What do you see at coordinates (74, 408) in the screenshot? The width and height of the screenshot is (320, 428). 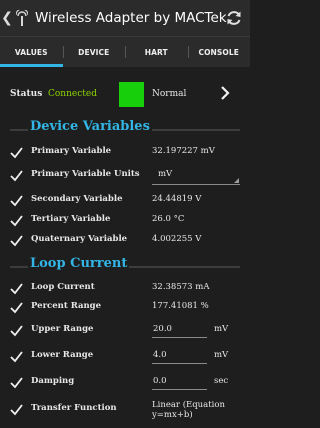 I see `row-label: Transfer Function` at bounding box center [74, 408].